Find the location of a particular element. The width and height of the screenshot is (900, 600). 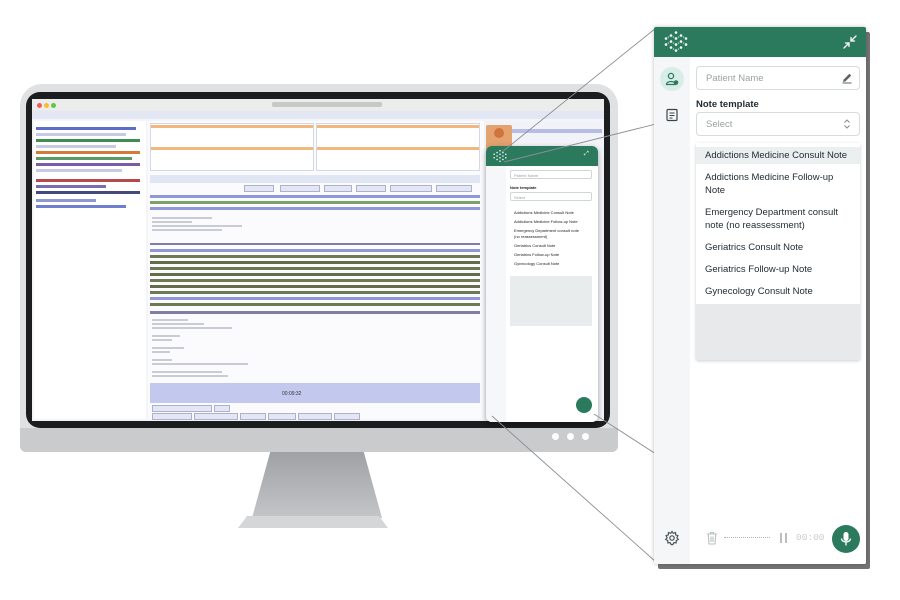

collapse-arrows-icon is located at coordinates (850, 42).